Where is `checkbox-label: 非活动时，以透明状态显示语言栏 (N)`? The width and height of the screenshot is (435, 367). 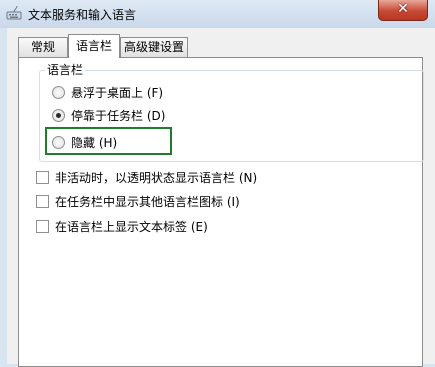
checkbox-label: 非活动时，以透明状态显示语言栏 (N) is located at coordinates (156, 177).